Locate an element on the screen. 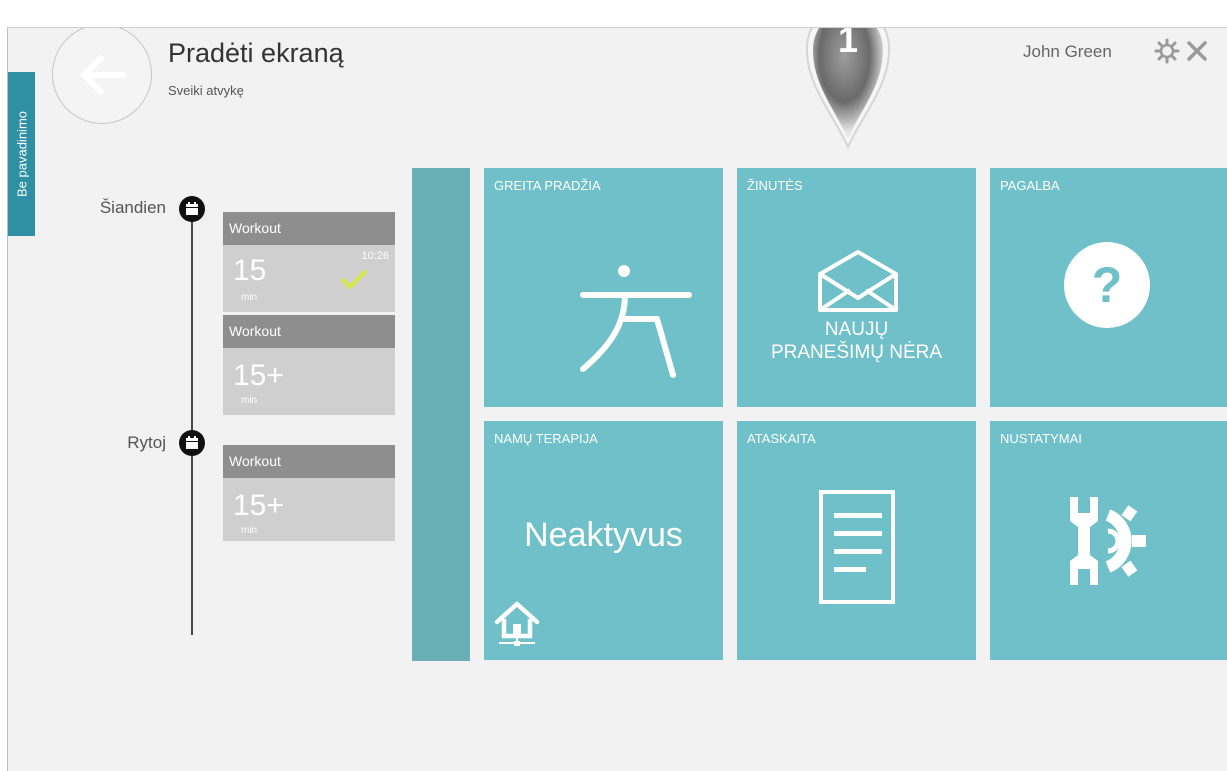 The height and width of the screenshot is (771, 1227). side-tab-label: Be pavadinimo is located at coordinates (21, 154).